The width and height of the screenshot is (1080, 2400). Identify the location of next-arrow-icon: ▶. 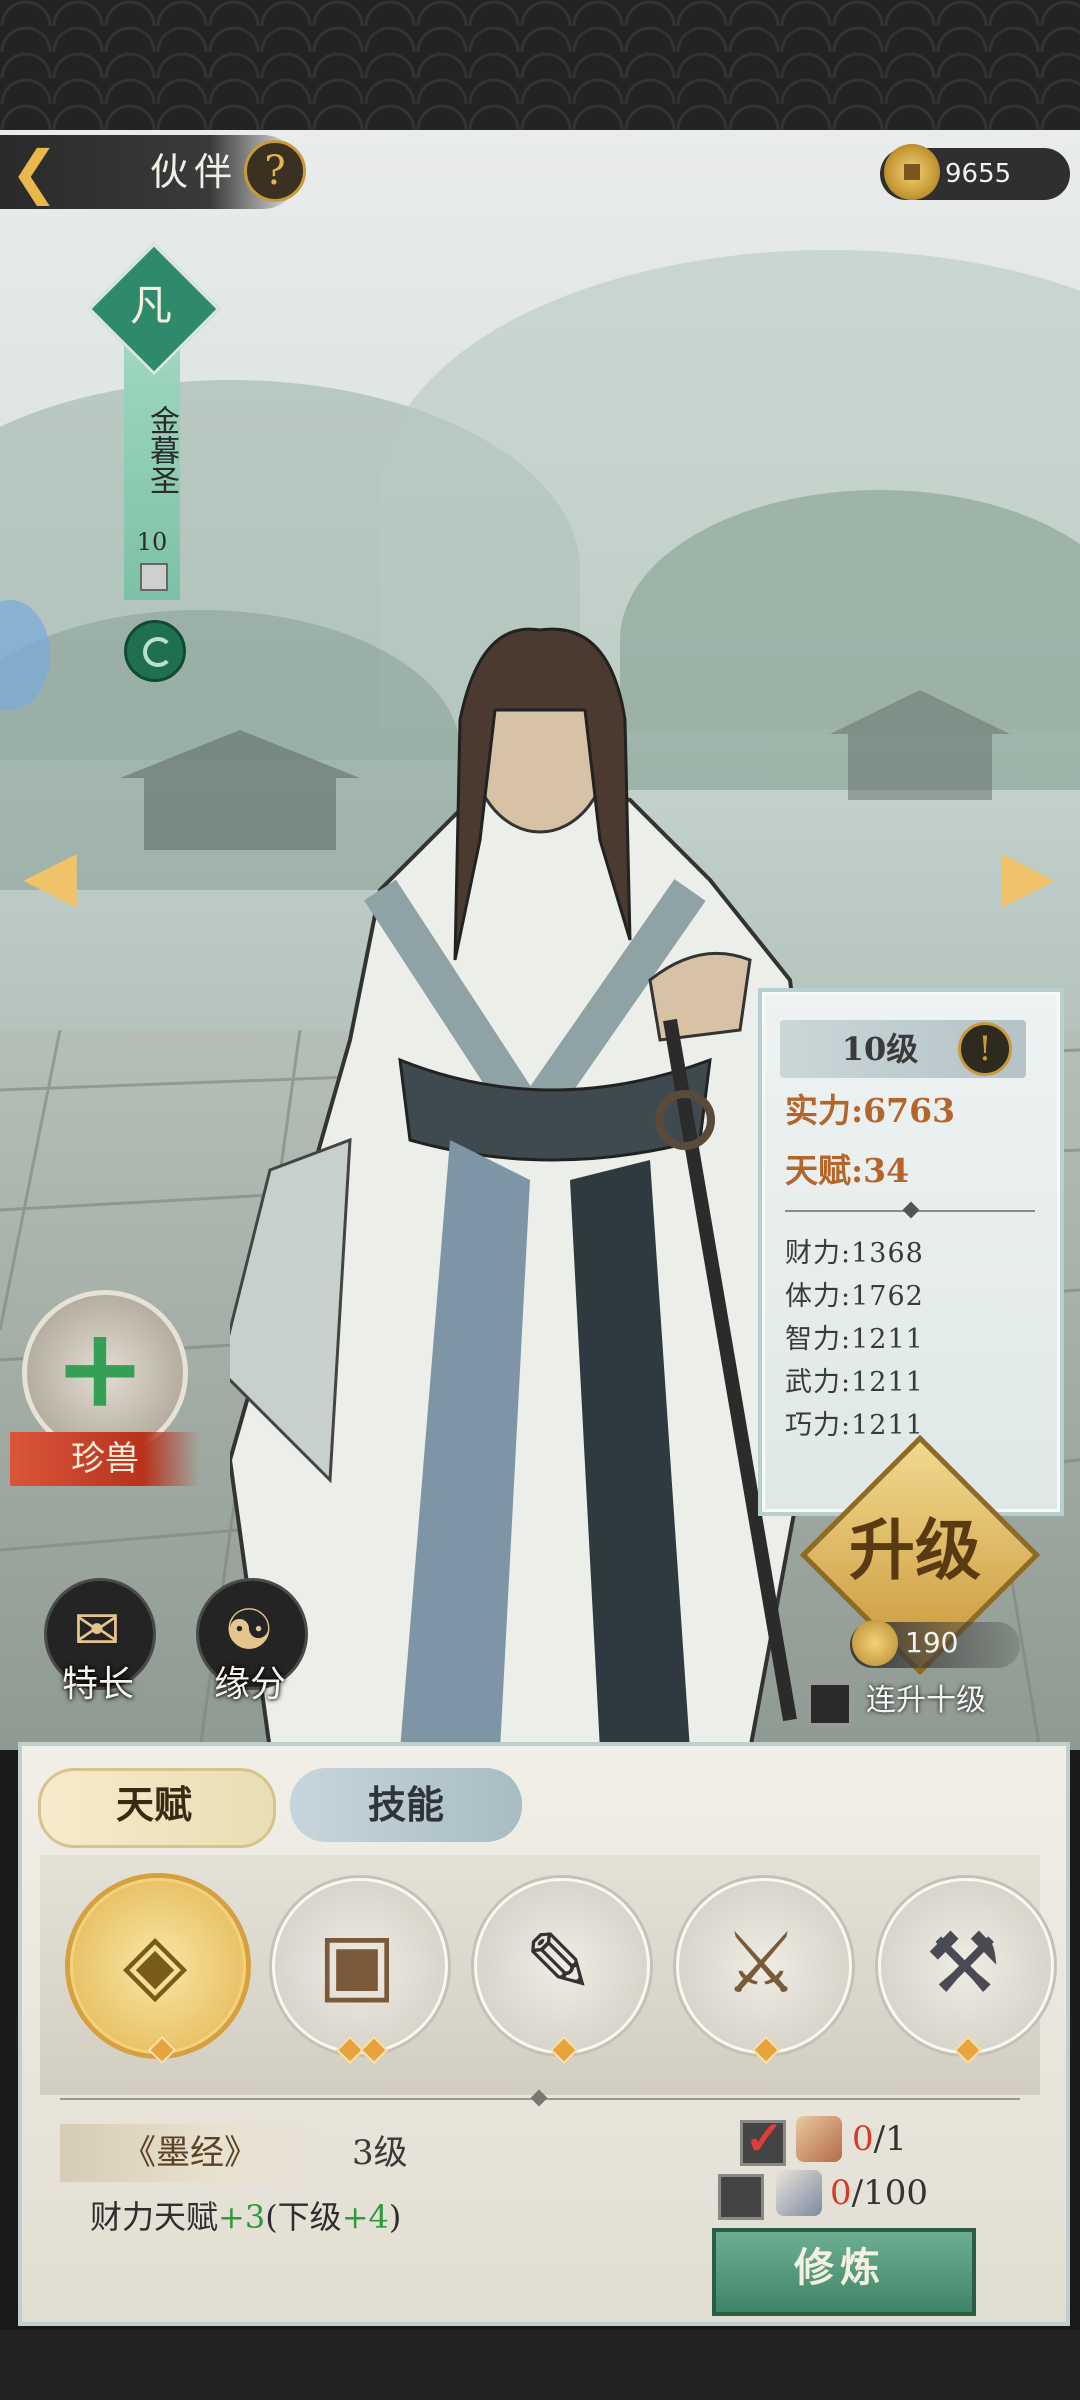
(1028, 875).